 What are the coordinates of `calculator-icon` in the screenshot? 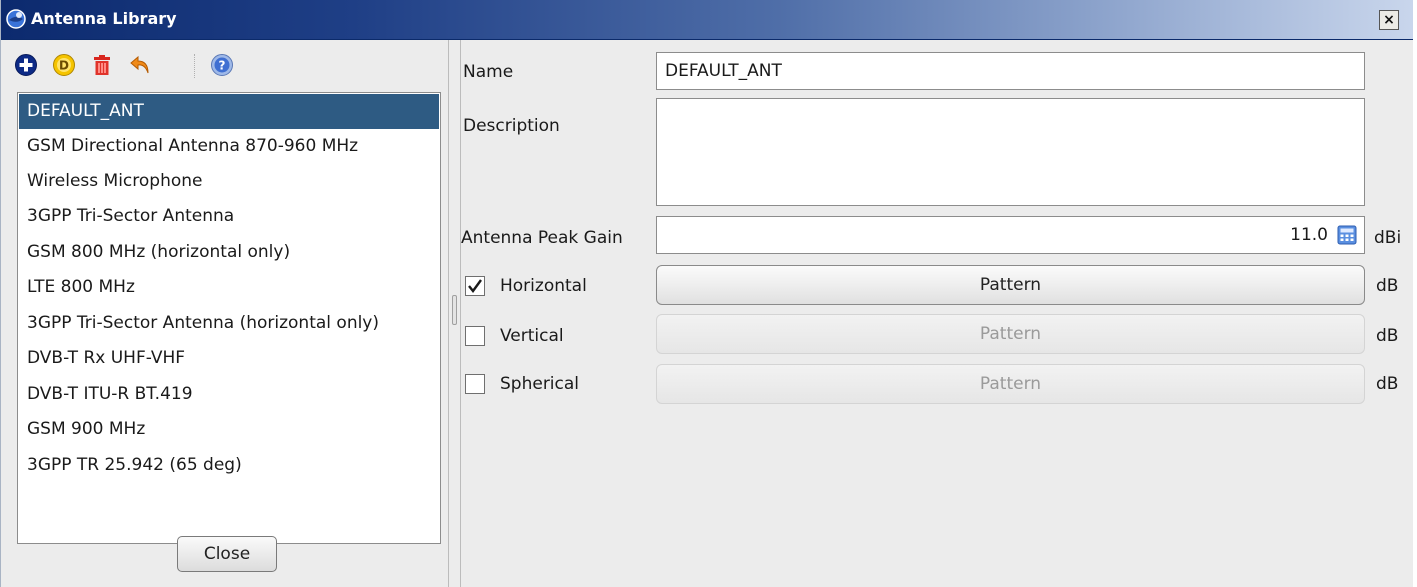 It's located at (1347, 235).